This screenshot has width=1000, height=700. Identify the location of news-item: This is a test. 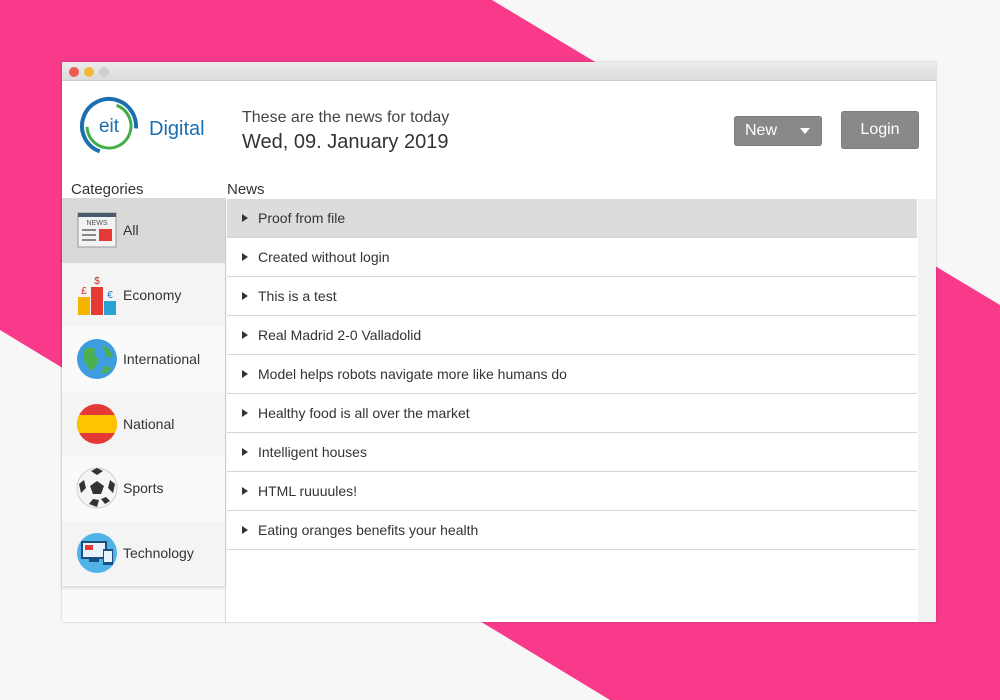
(572, 296).